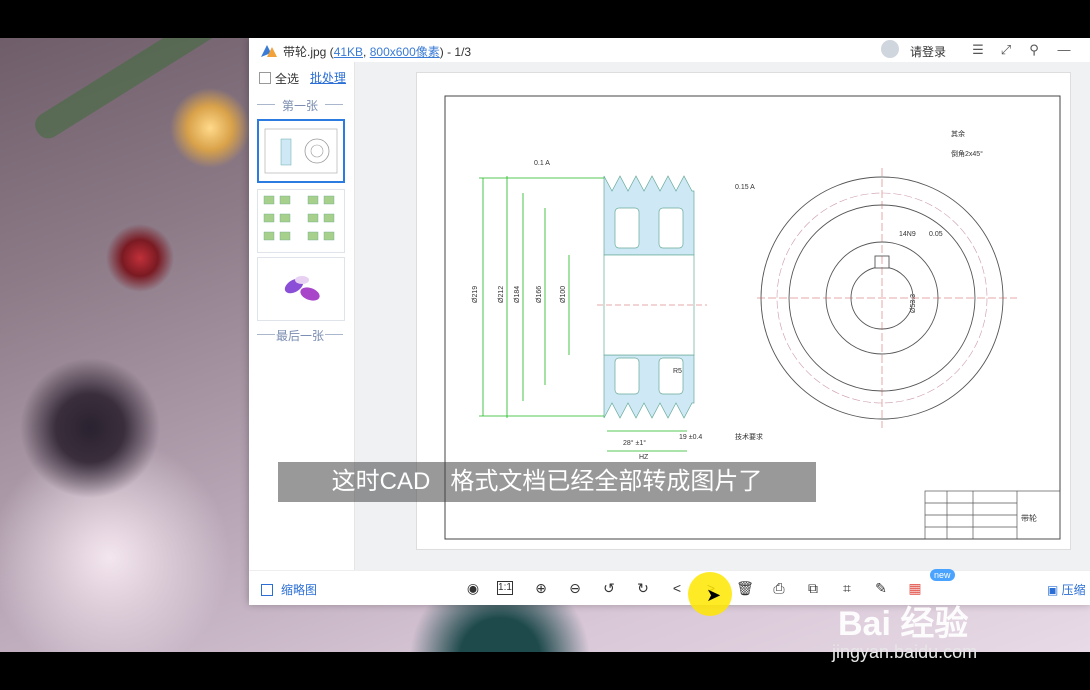 The width and height of the screenshot is (1090, 690). Describe the element at coordinates (267, 590) in the screenshot. I see `thumbnails-icon` at that location.